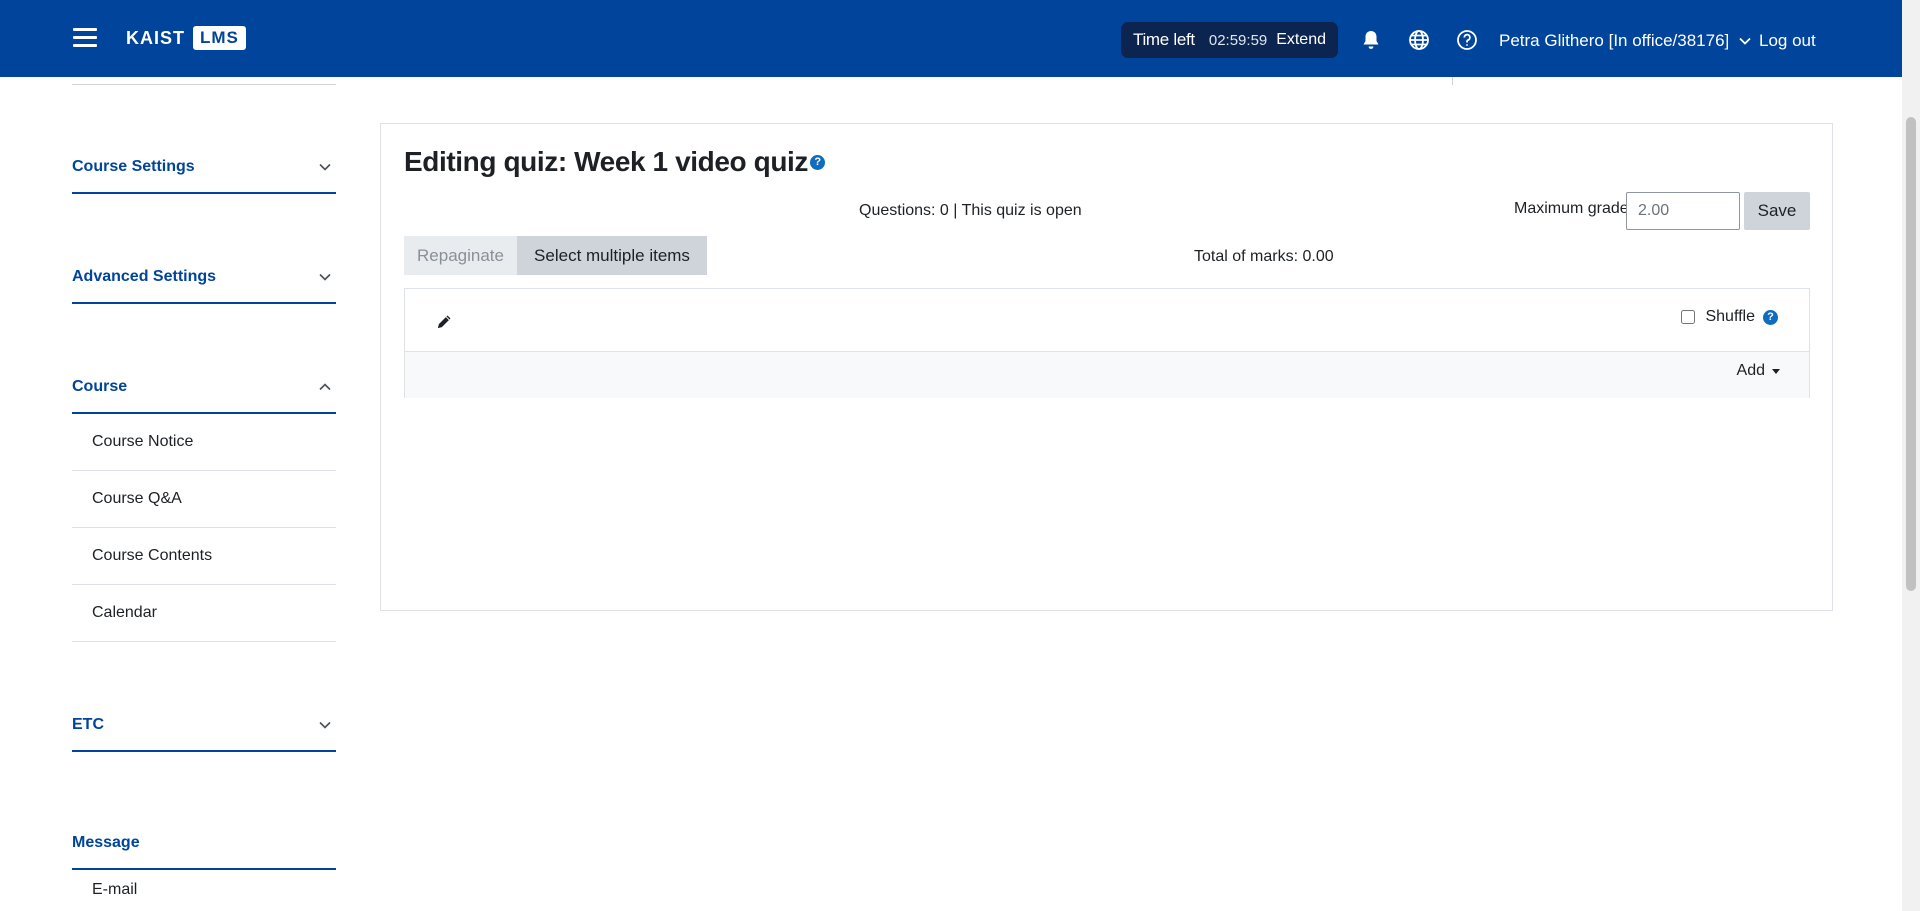 The width and height of the screenshot is (1920, 911). Describe the element at coordinates (204, 499) in the screenshot. I see `sidebar-item-course-qa: Course Q&A` at that location.